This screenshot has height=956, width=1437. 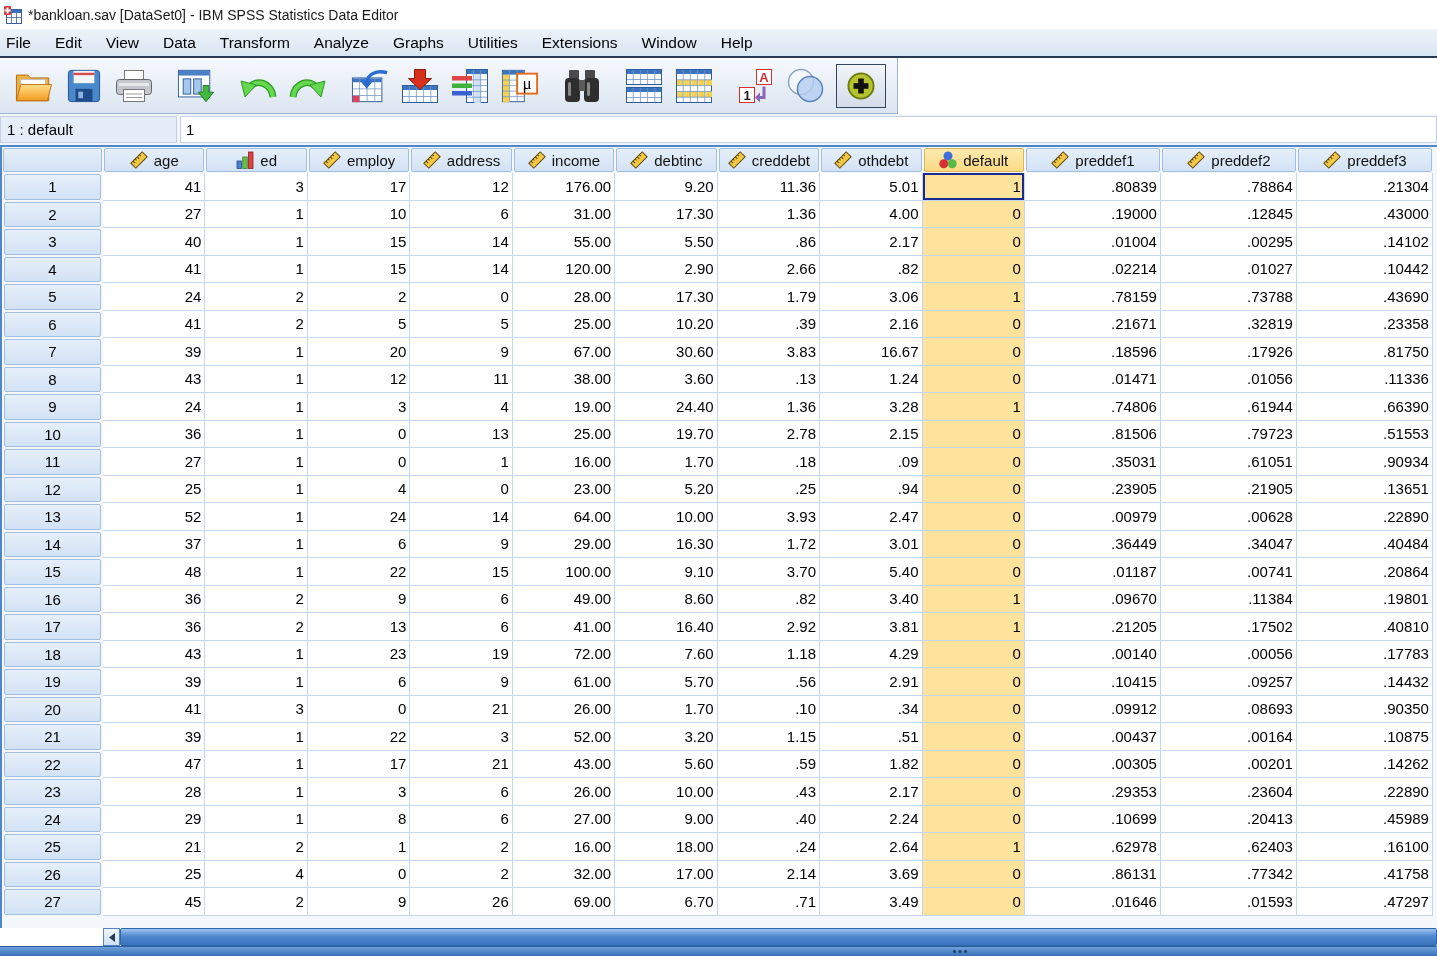 I want to click on scroll-left-button, so click(x=111, y=937).